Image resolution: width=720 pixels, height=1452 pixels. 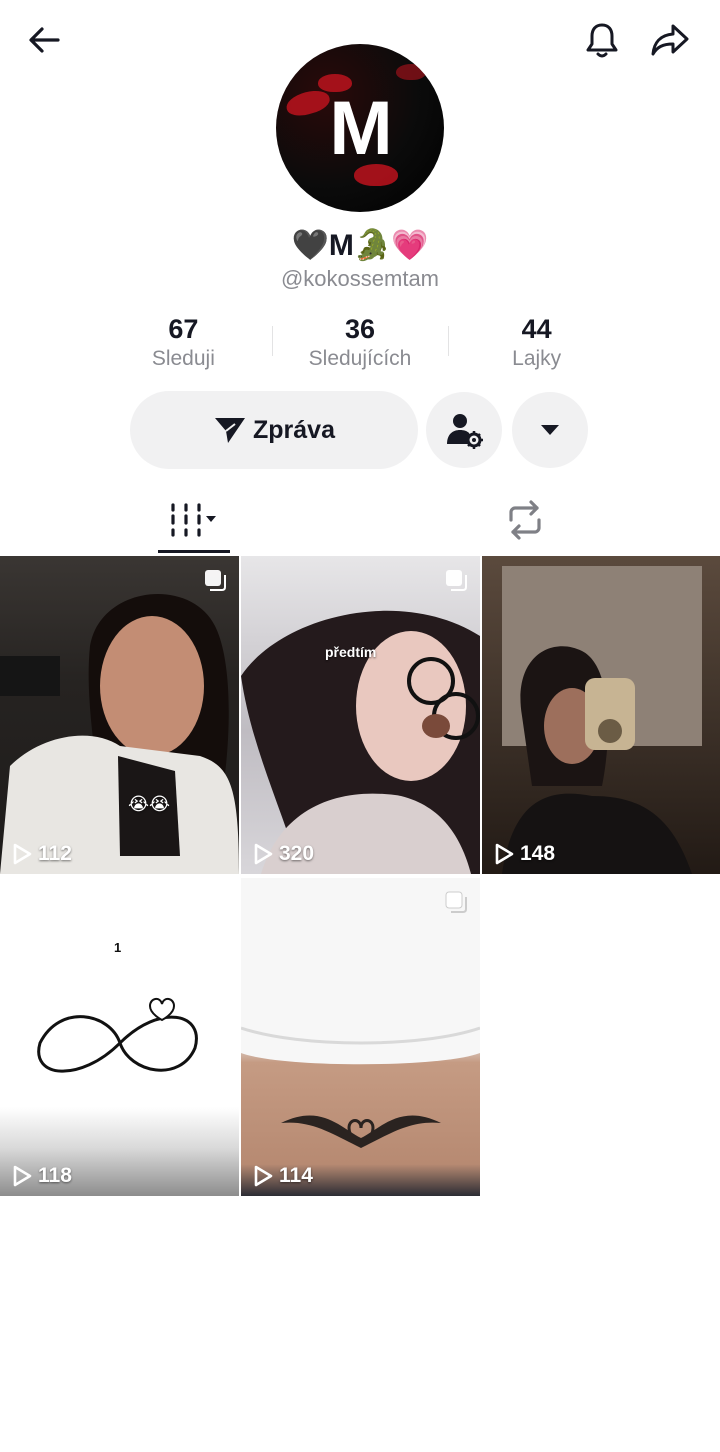 I want to click on view-count: 118, so click(x=42, y=1176).